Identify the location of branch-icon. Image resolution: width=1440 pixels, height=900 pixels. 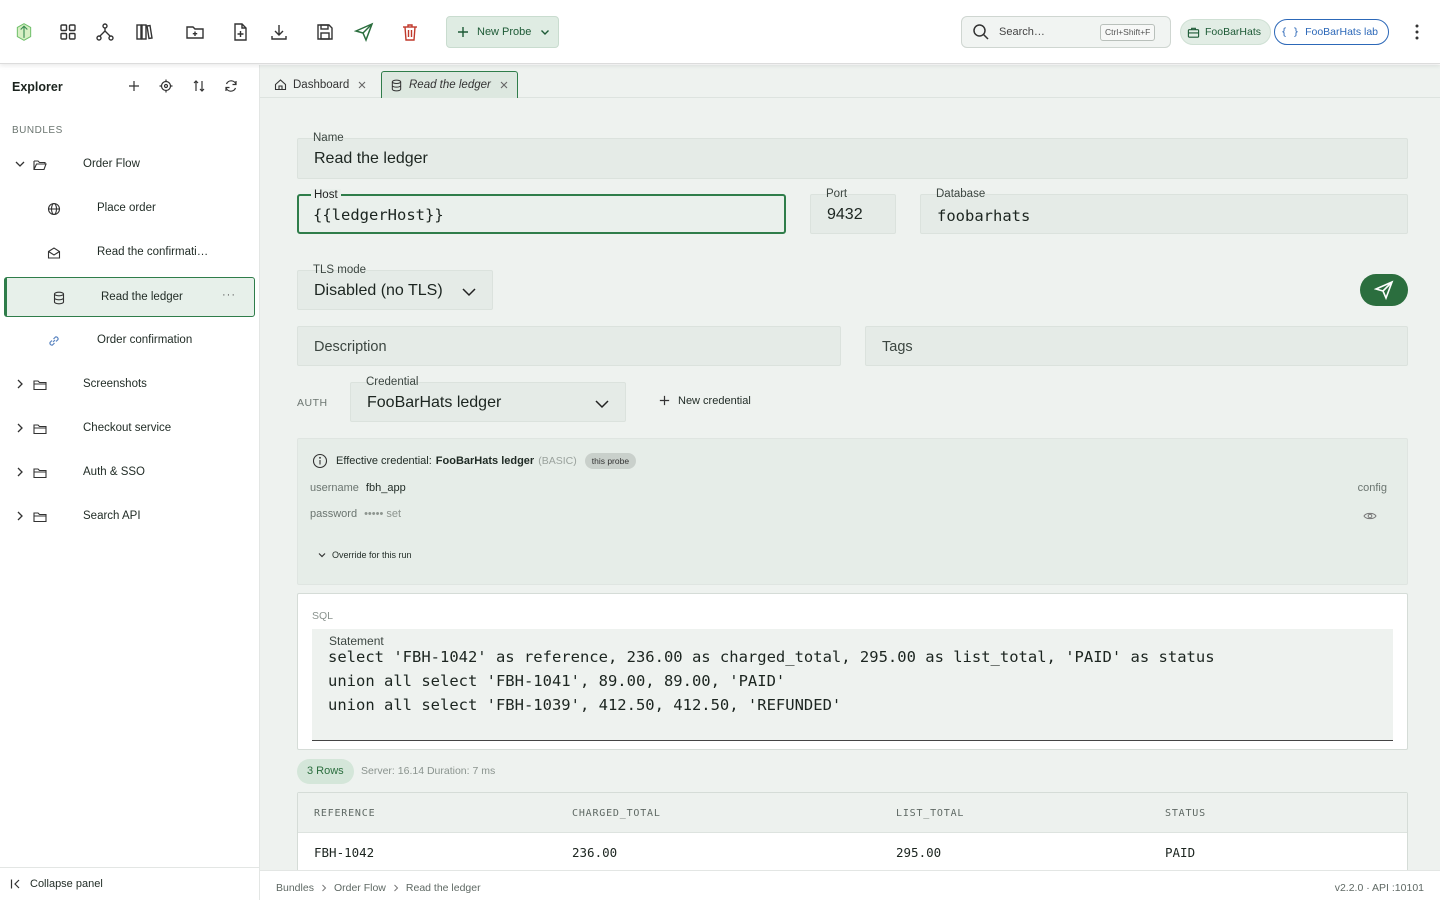
(105, 32).